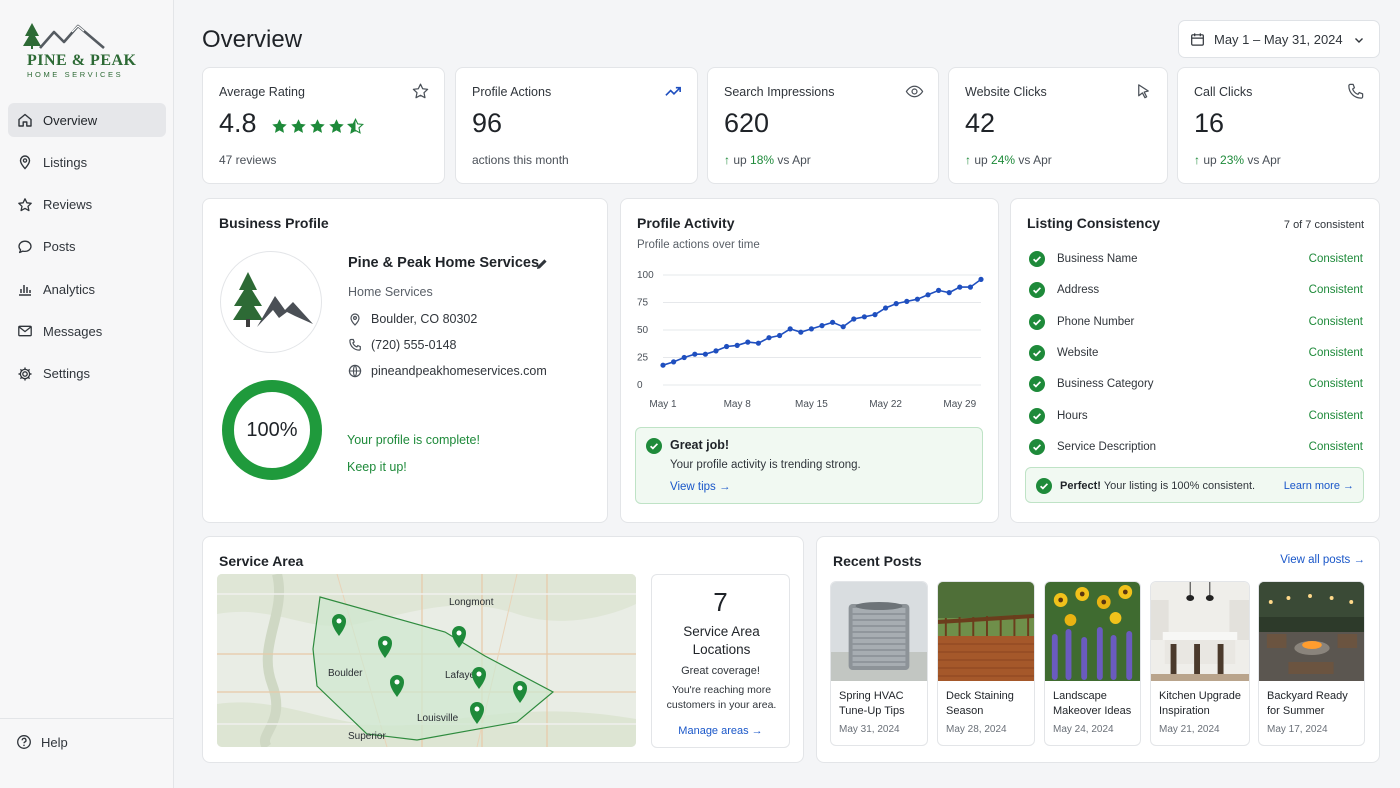 The height and width of the screenshot is (788, 1400). I want to click on sidebar-item-settings: Settings, so click(87, 374).